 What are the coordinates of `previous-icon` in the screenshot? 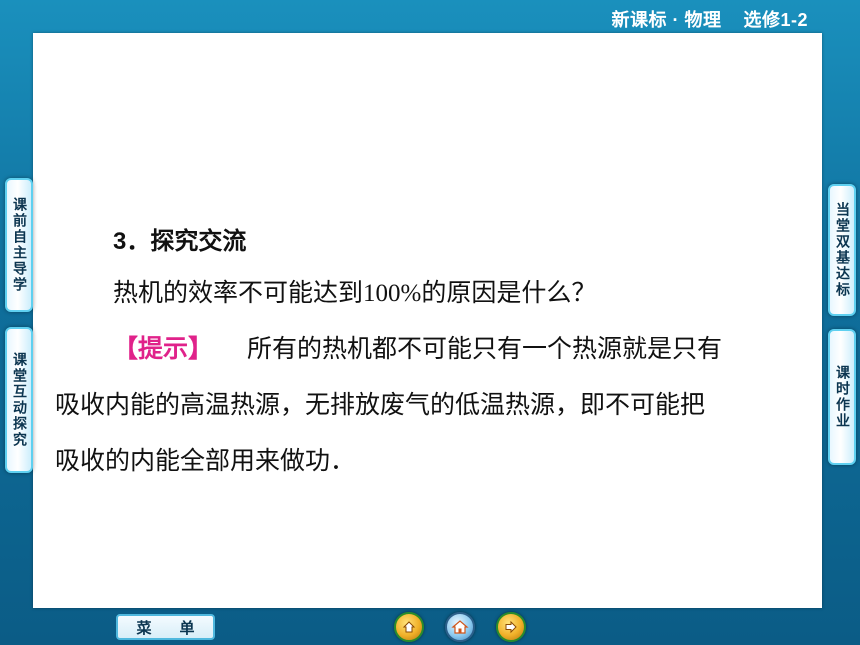 It's located at (409, 627).